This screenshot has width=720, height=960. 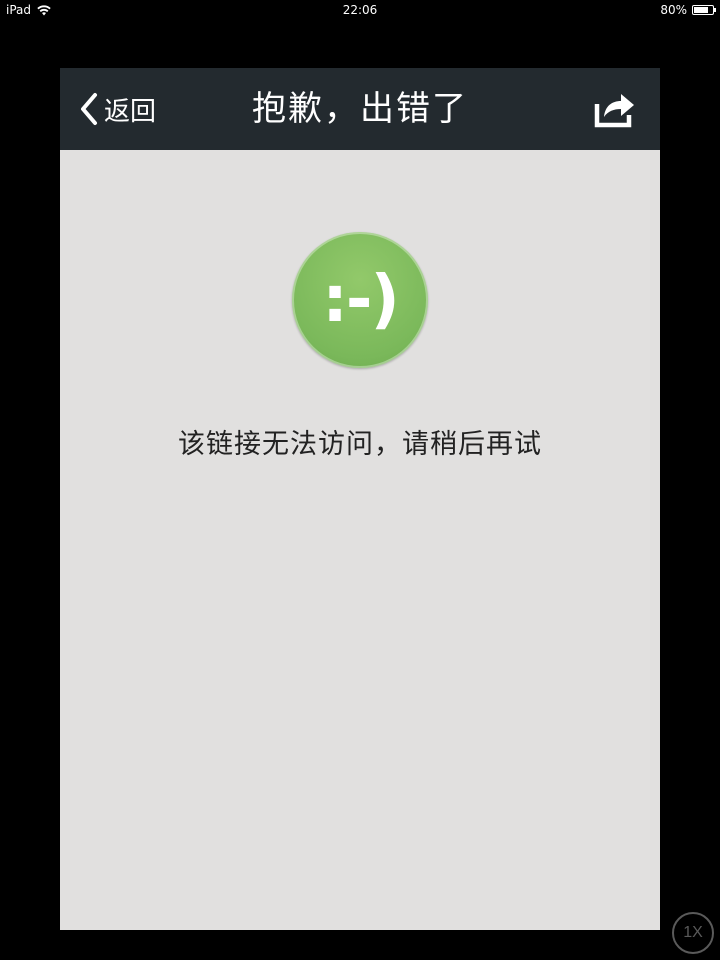 I want to click on status-bar: iPad 22:06 80%, so click(x=360, y=10).